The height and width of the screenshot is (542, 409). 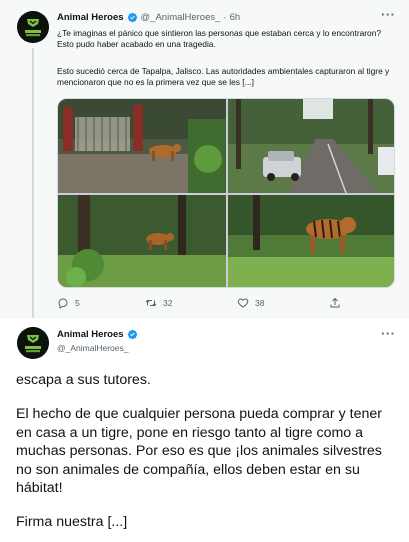 I want to click on retweet-icon, so click(x=151, y=303).